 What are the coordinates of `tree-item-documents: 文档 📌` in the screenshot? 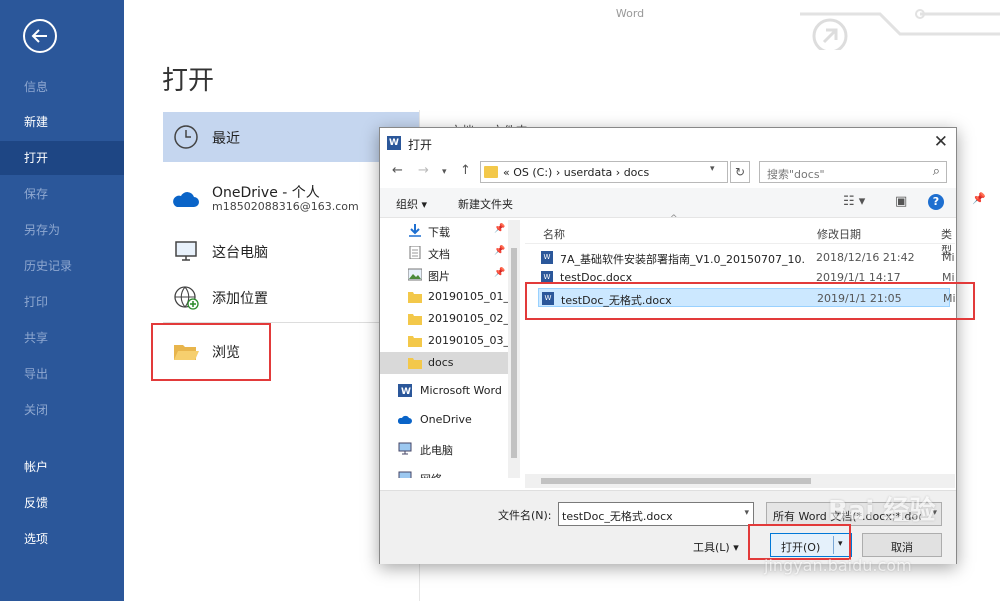 It's located at (444, 253).